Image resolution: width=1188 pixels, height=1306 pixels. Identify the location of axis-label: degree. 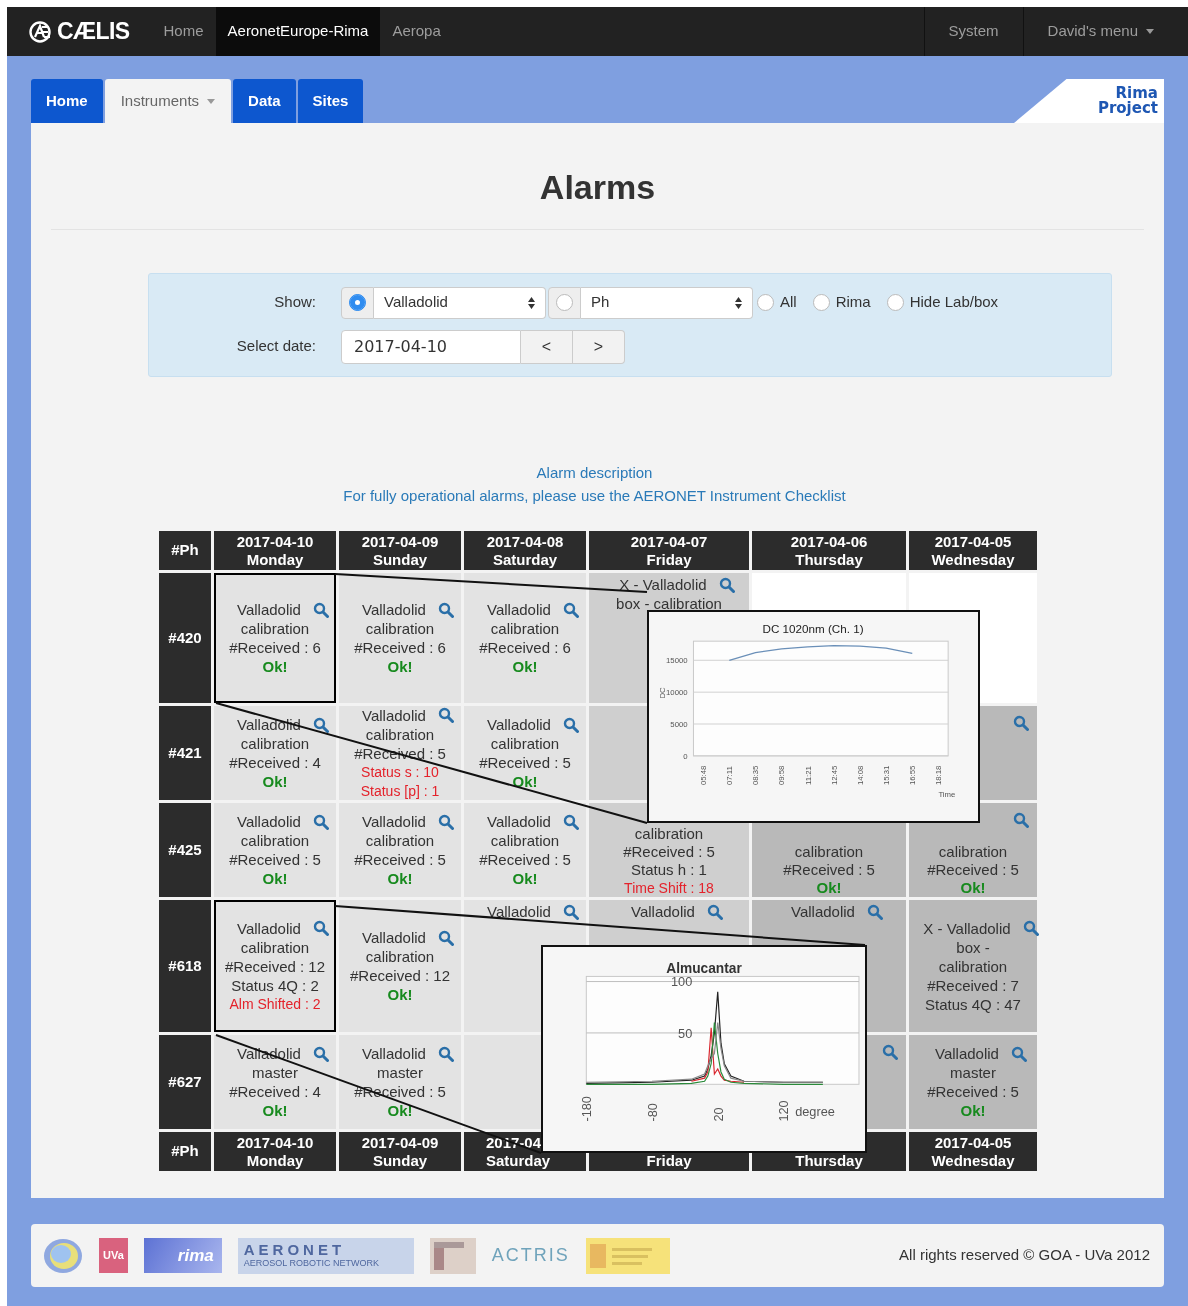
(815, 1111).